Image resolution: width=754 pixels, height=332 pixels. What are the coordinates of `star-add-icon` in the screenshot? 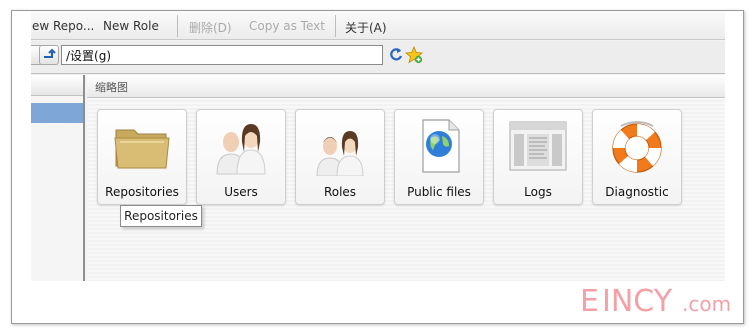 It's located at (414, 54).